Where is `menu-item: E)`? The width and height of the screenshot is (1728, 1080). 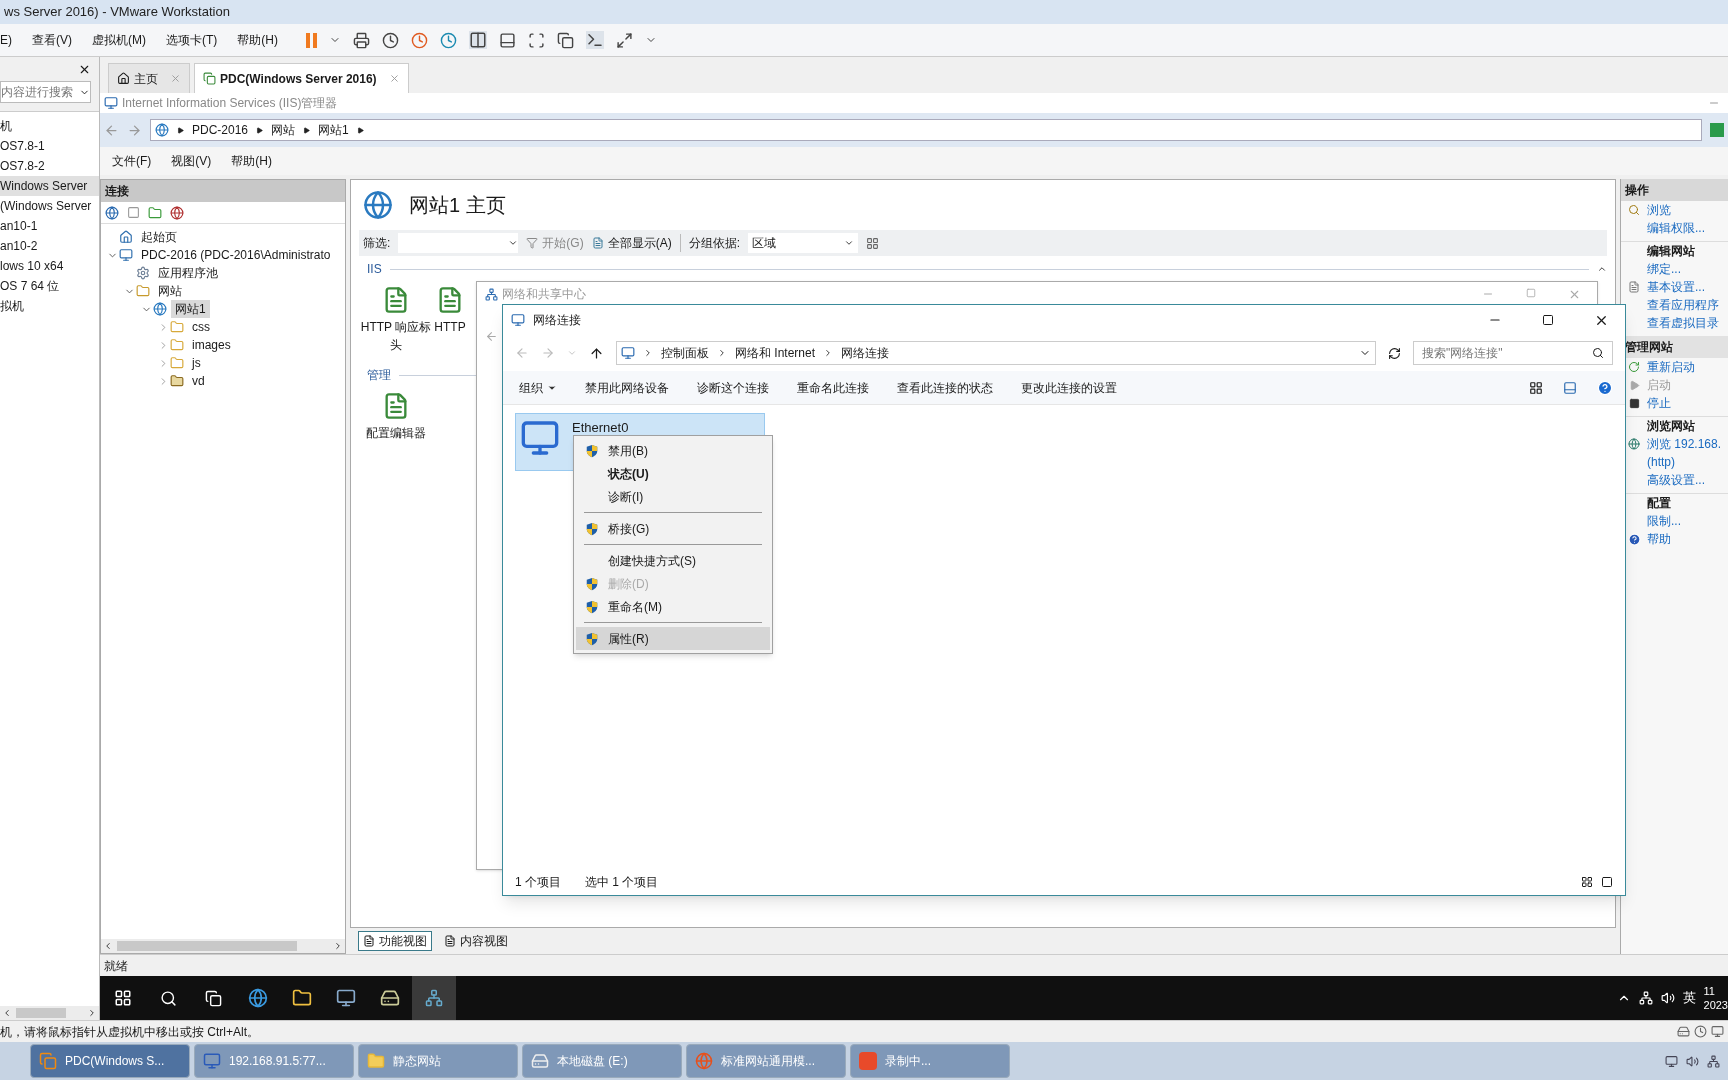
menu-item: E) is located at coordinates (6, 40).